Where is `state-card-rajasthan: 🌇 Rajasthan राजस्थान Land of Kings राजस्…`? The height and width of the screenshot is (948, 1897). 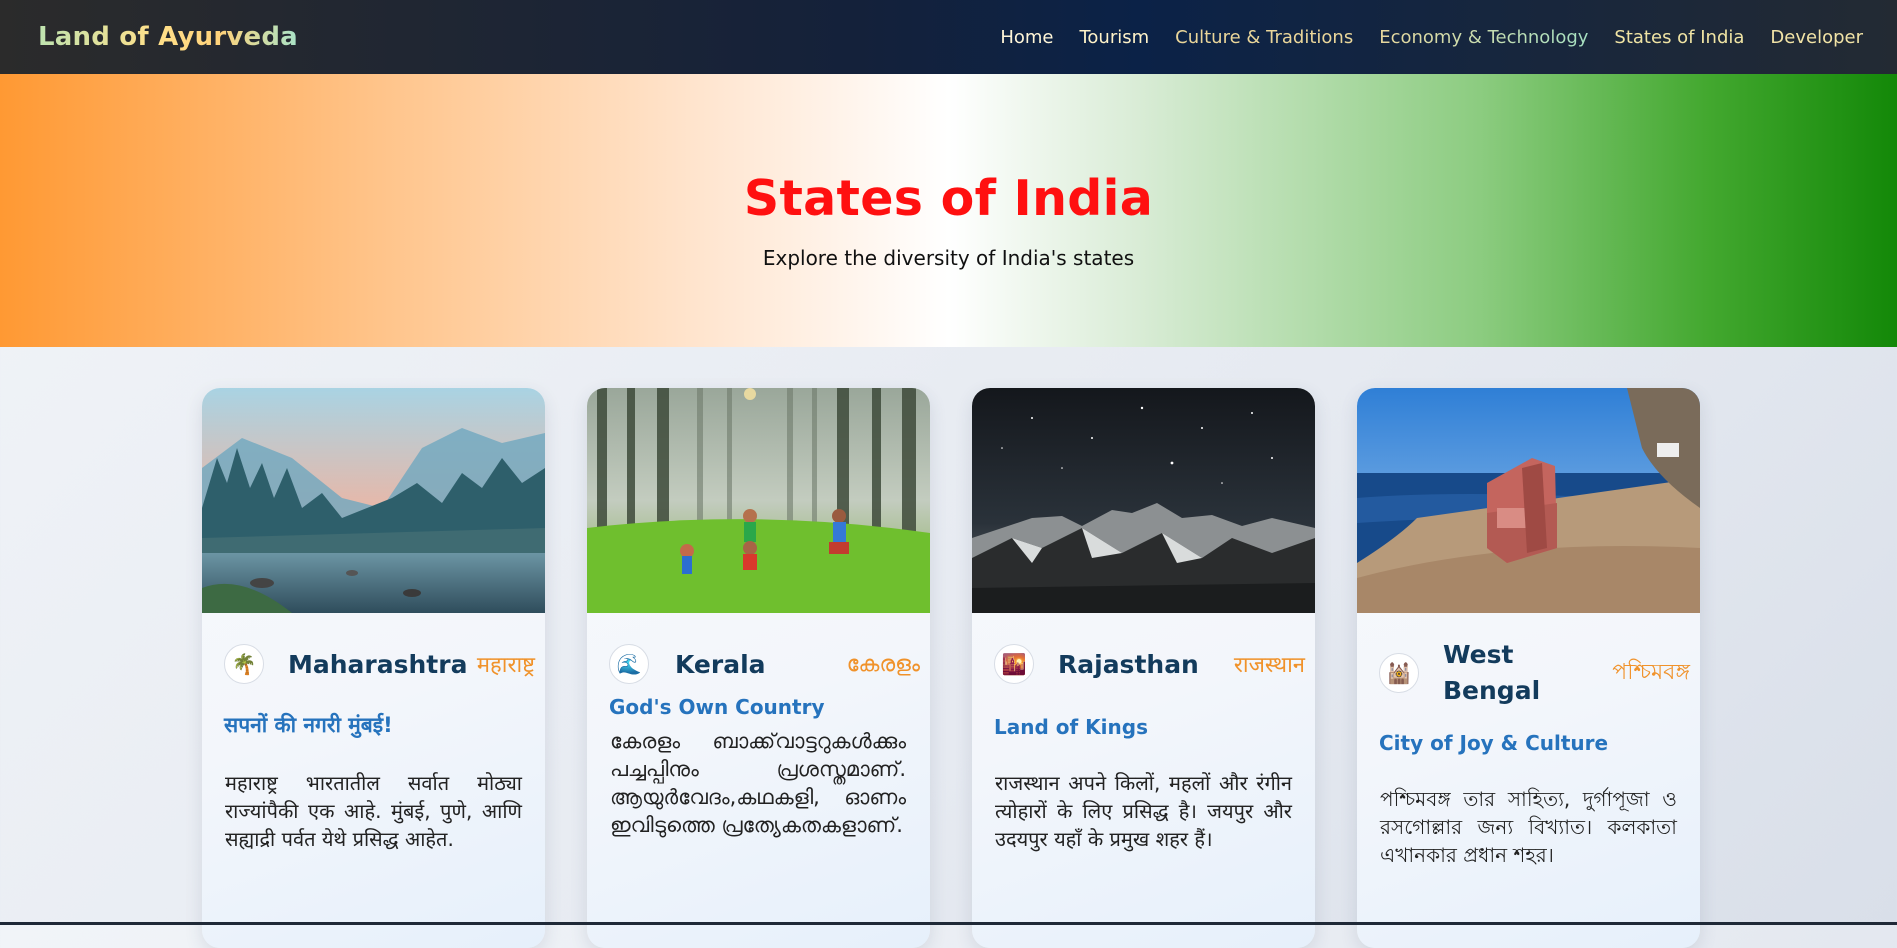
state-card-rajasthan: 🌇 Rajasthan राजस्थान Land of Kings राजस्… is located at coordinates (1143, 668).